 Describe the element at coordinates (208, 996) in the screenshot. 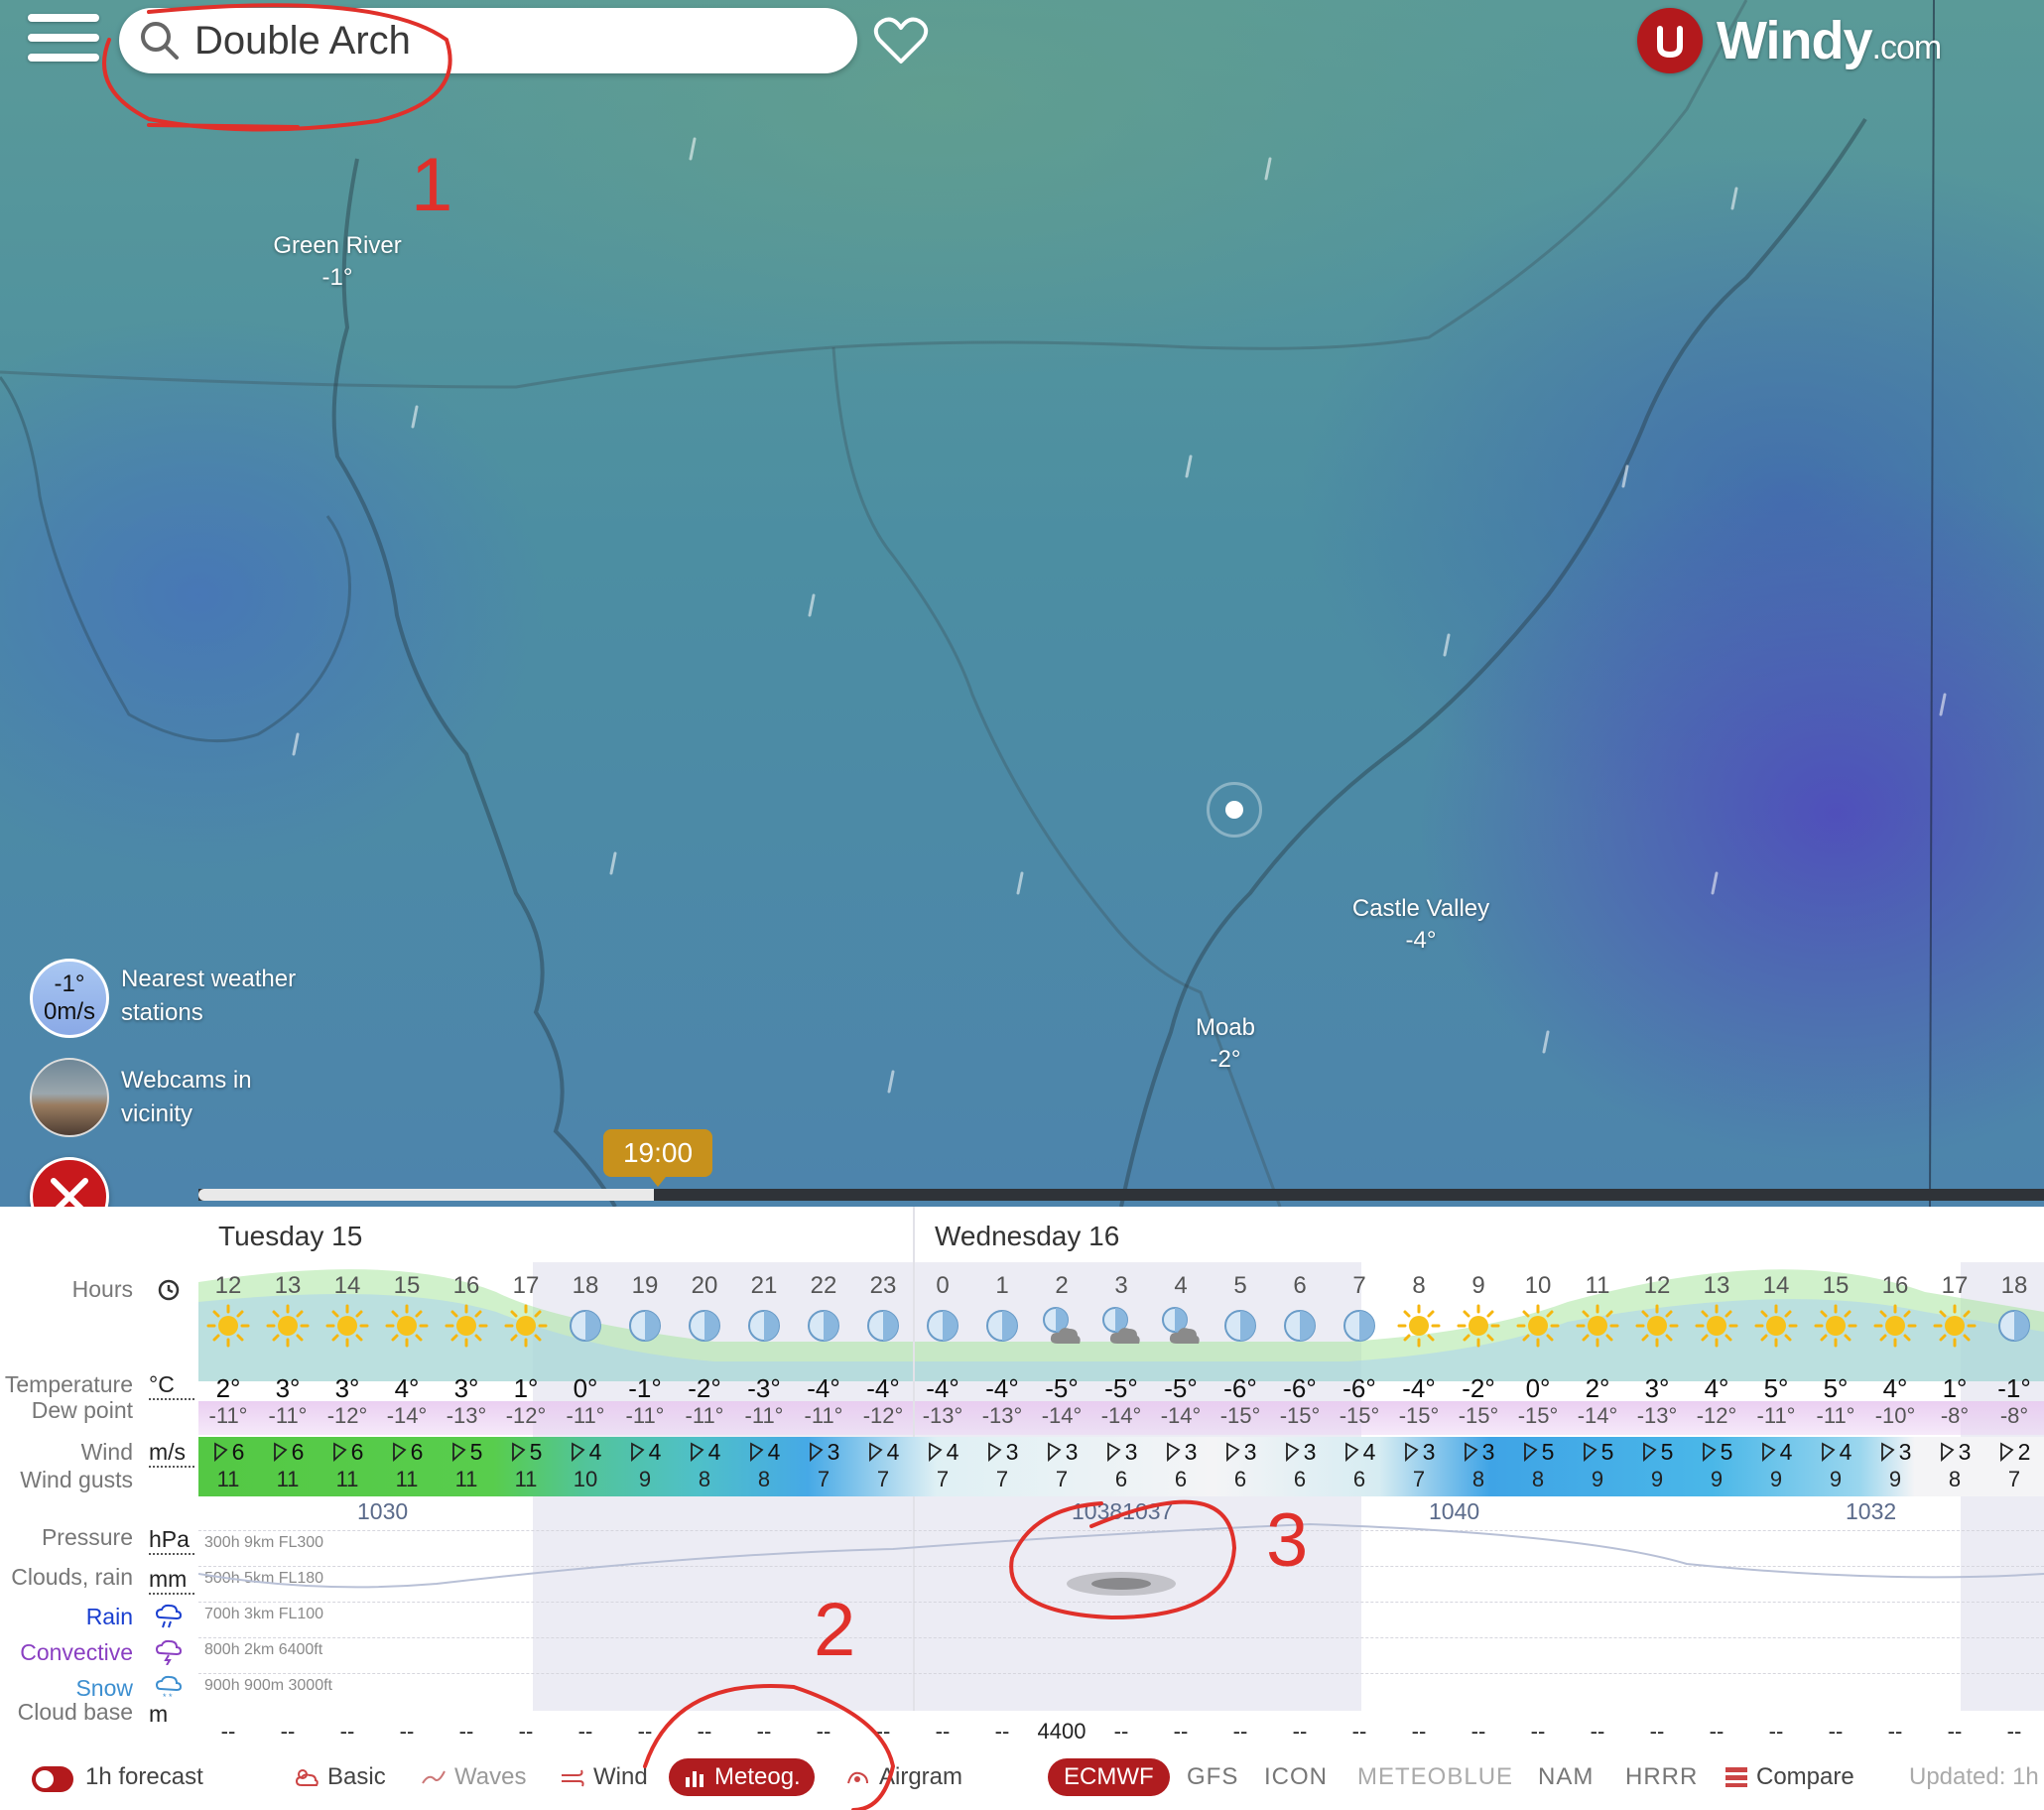

I see `nearest-stations-link: Nearest weather stations` at that location.